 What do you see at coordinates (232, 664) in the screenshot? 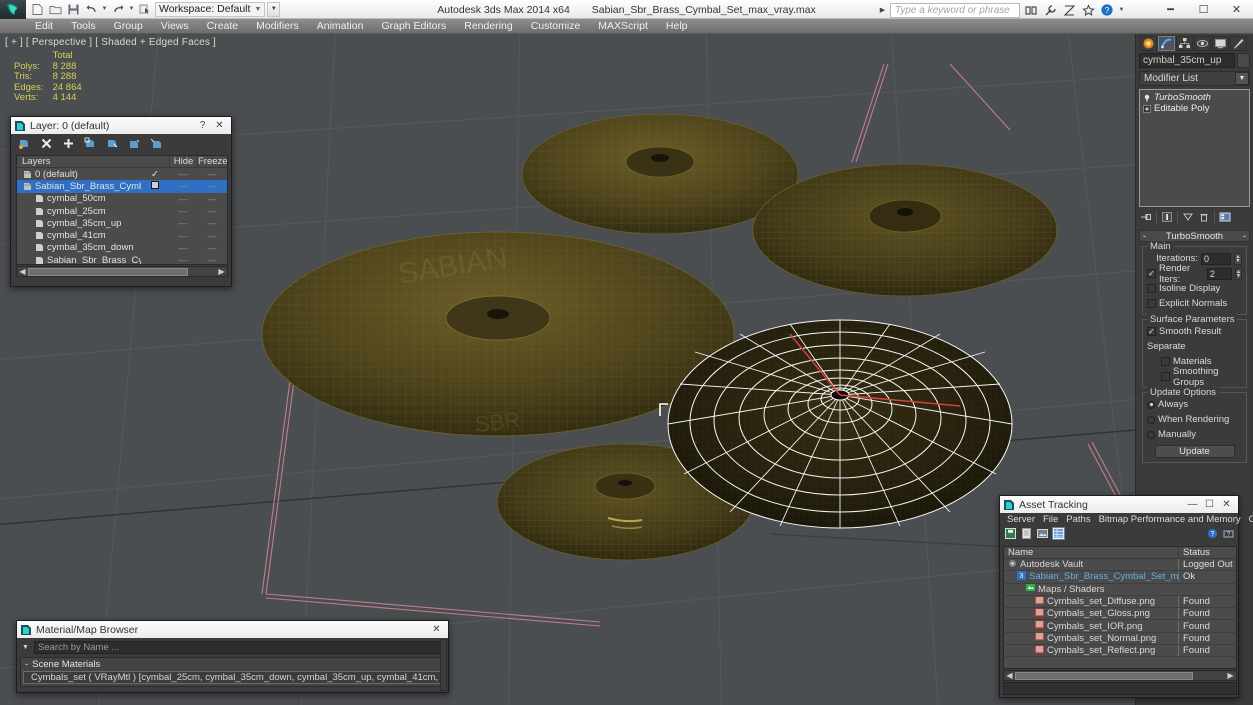
I see `scene-materials-header: - Scene Materials` at bounding box center [232, 664].